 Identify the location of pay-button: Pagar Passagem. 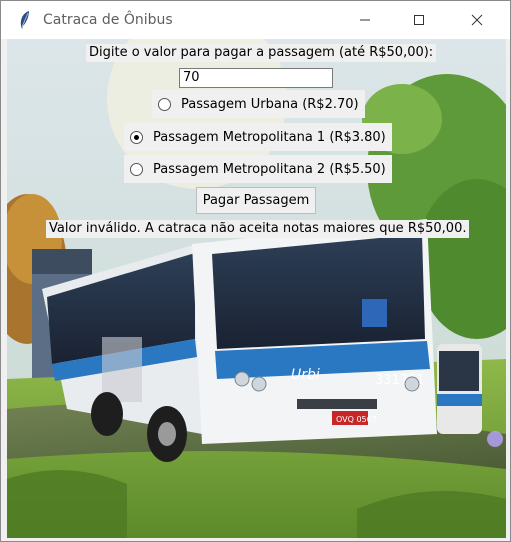
(256, 200).